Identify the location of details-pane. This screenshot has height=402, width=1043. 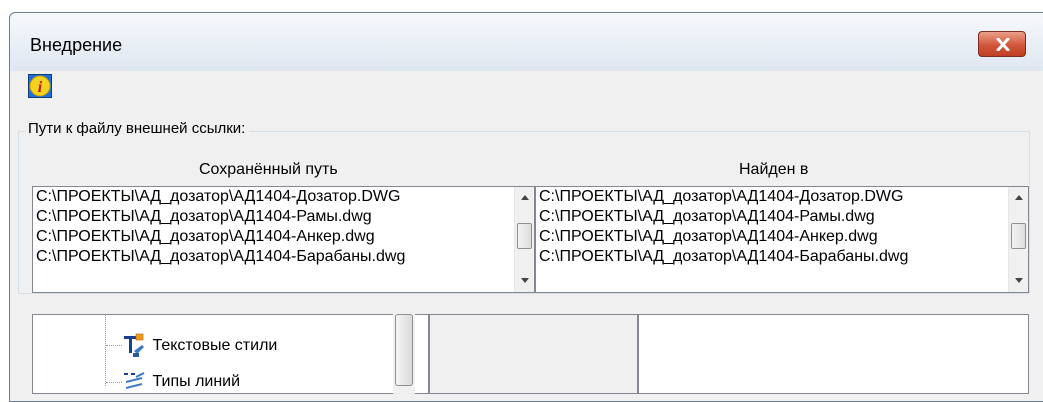
(833, 354).